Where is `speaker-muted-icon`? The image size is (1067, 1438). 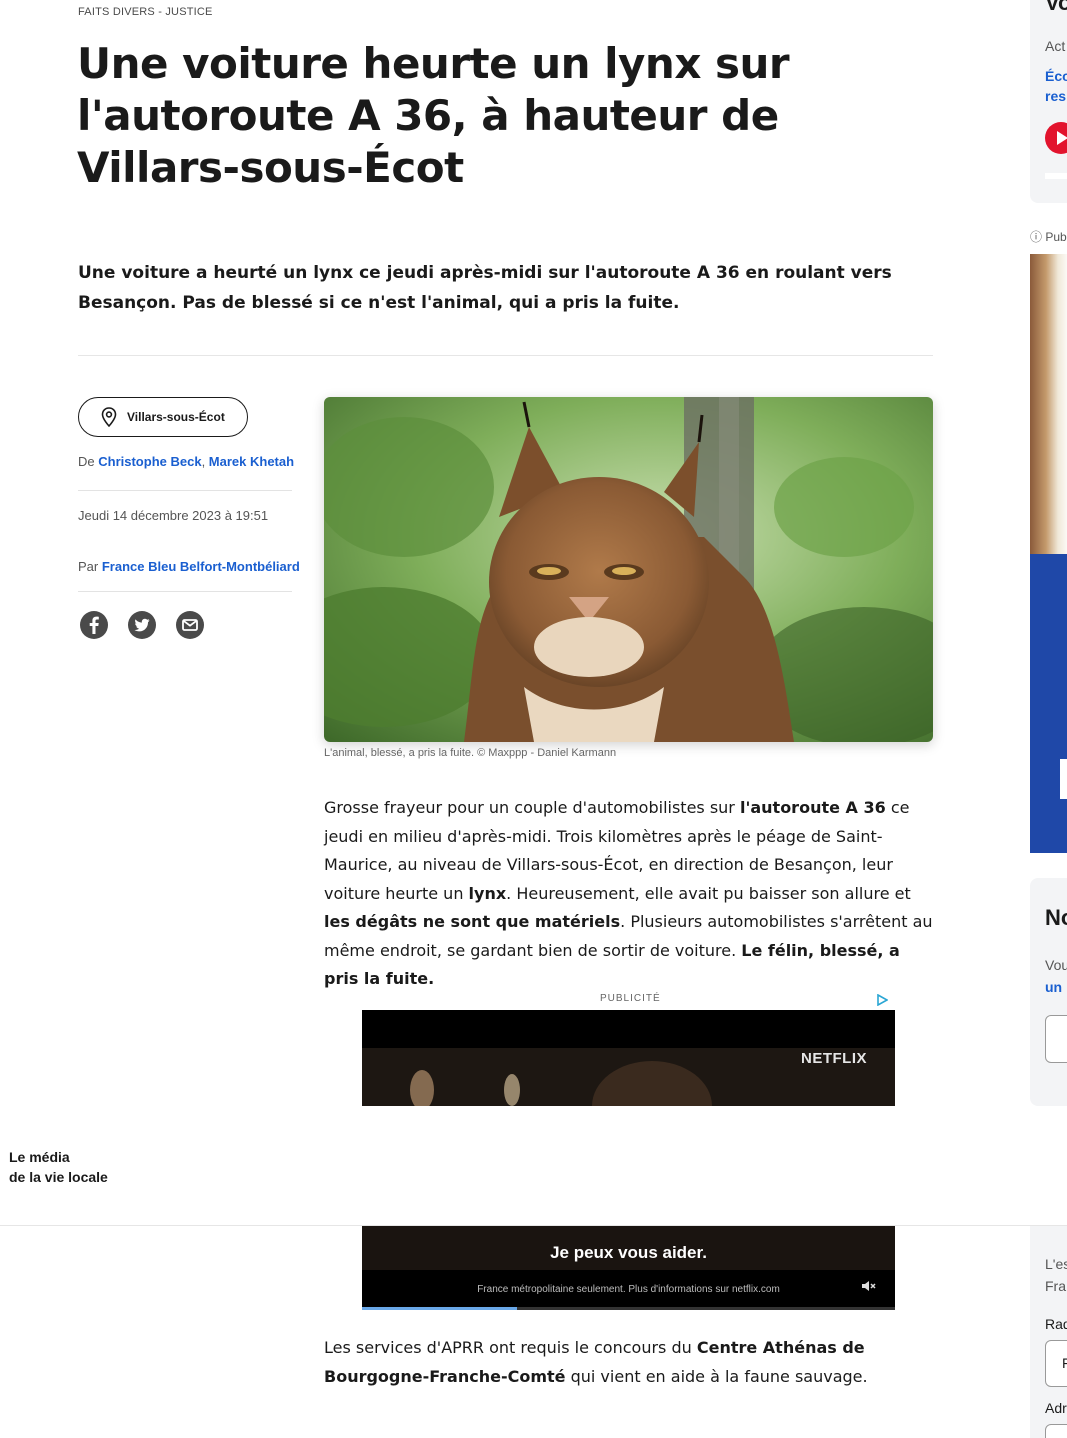 speaker-muted-icon is located at coordinates (869, 1286).